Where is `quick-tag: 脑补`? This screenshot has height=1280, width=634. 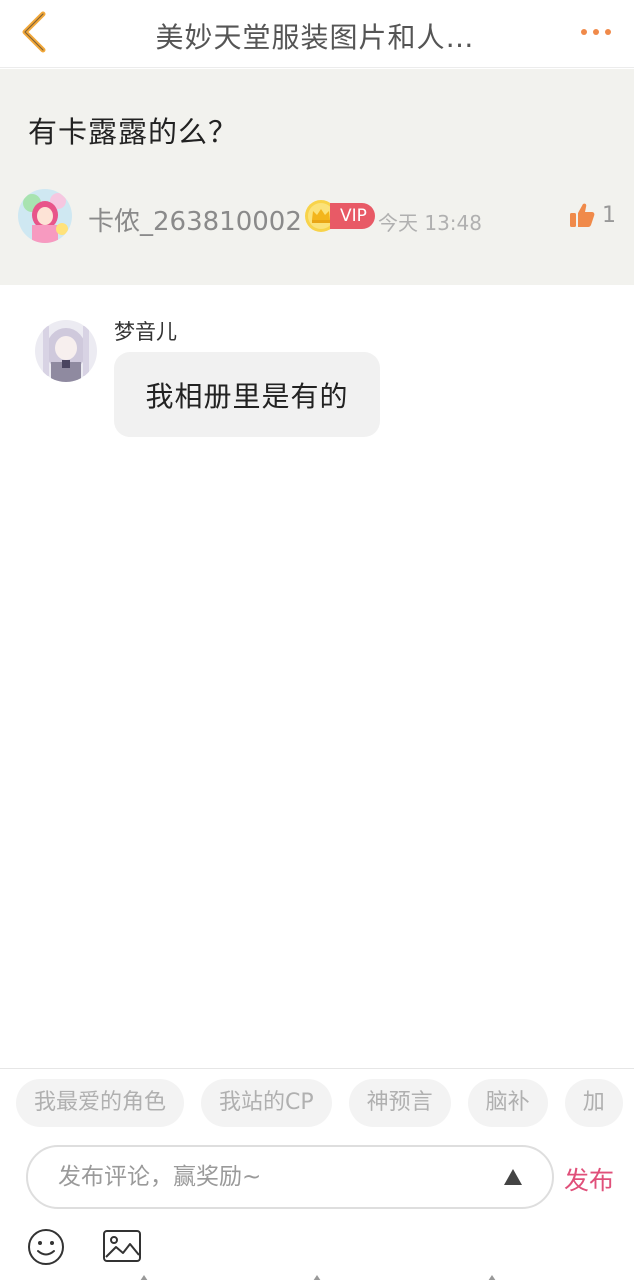 quick-tag: 脑补 is located at coordinates (507, 1103).